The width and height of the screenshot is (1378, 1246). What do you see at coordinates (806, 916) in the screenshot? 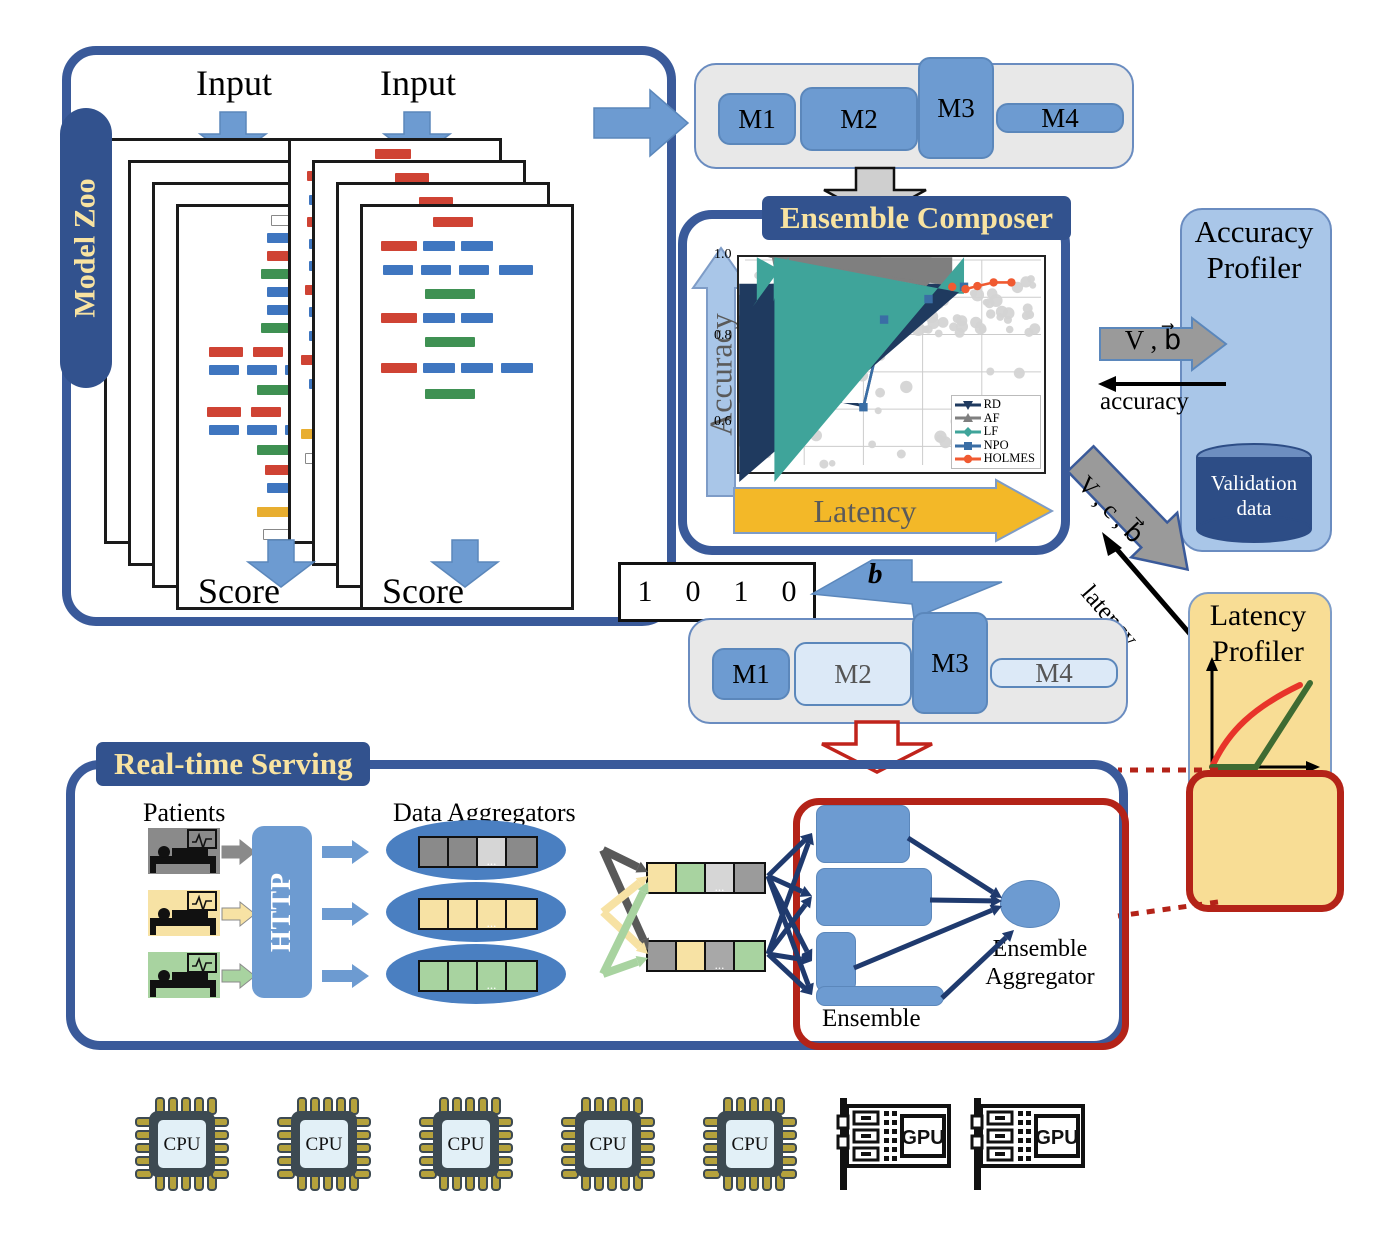
I see `serving-edges` at bounding box center [806, 916].